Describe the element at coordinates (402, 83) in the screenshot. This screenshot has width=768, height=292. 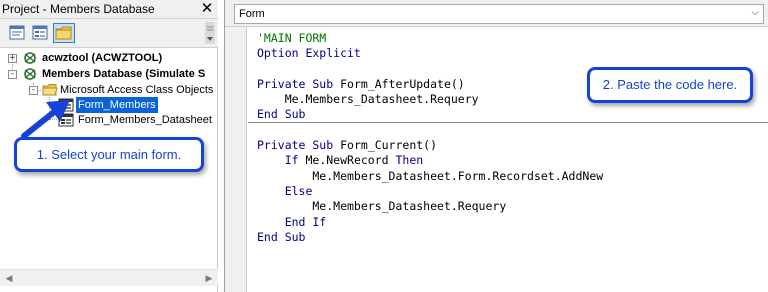
I see `code-token: Form_AfterUpdate()` at that location.